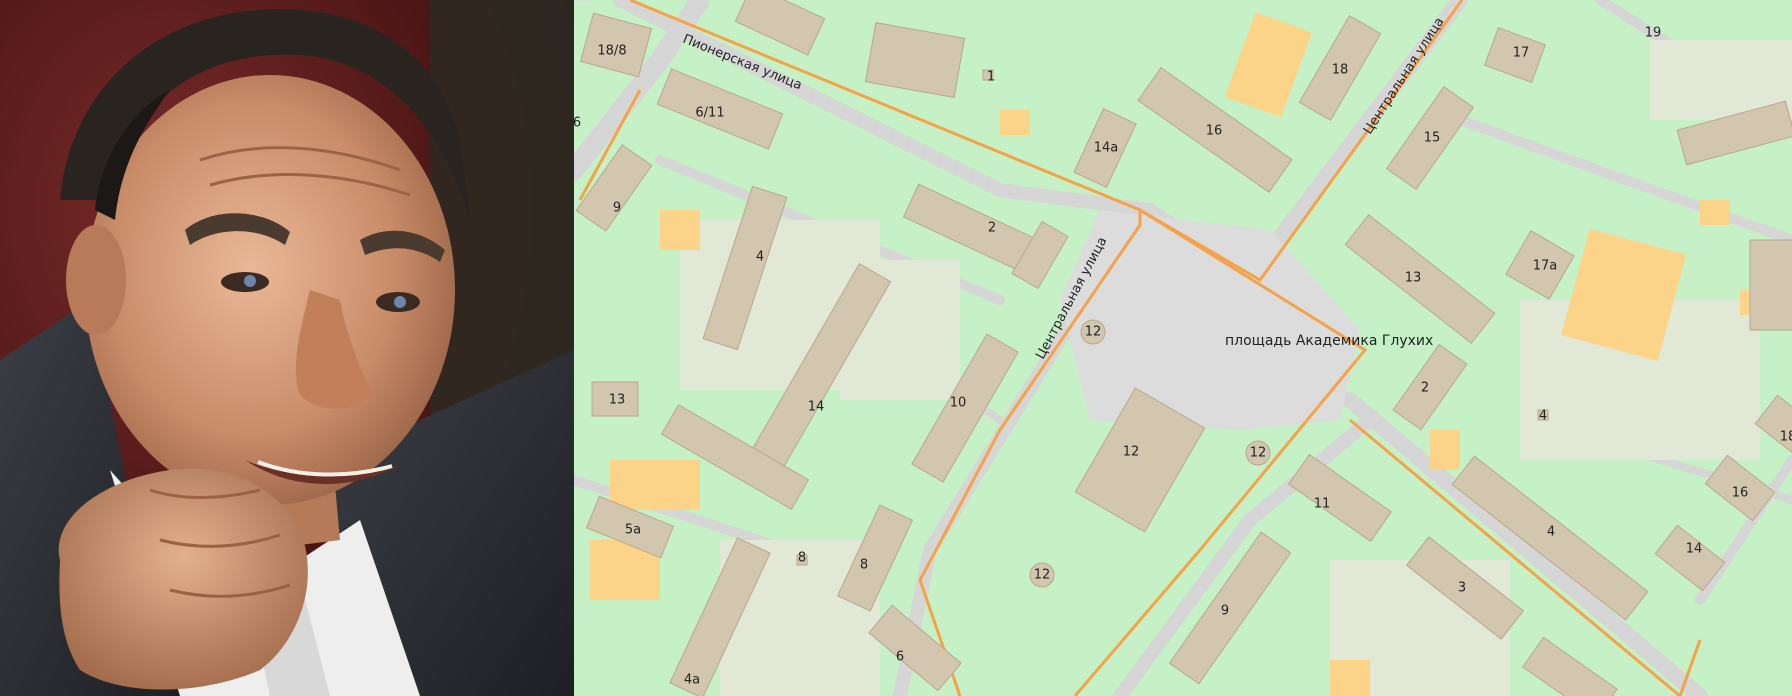  What do you see at coordinates (958, 403) in the screenshot?
I see `building-label: 10` at bounding box center [958, 403].